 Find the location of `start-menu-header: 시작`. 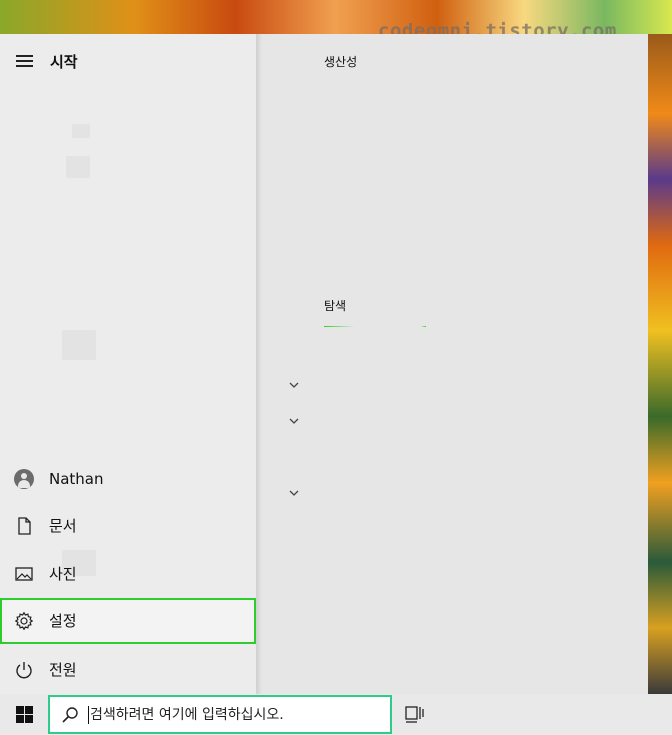

start-menu-header: 시작 is located at coordinates (128, 61).